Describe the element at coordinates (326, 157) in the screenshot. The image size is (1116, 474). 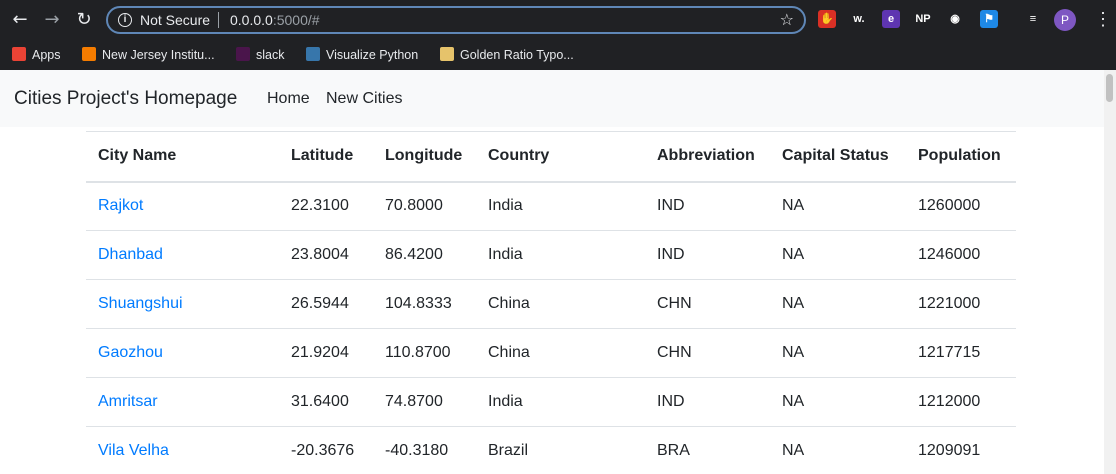
I see `header-latitude: Latitude` at that location.